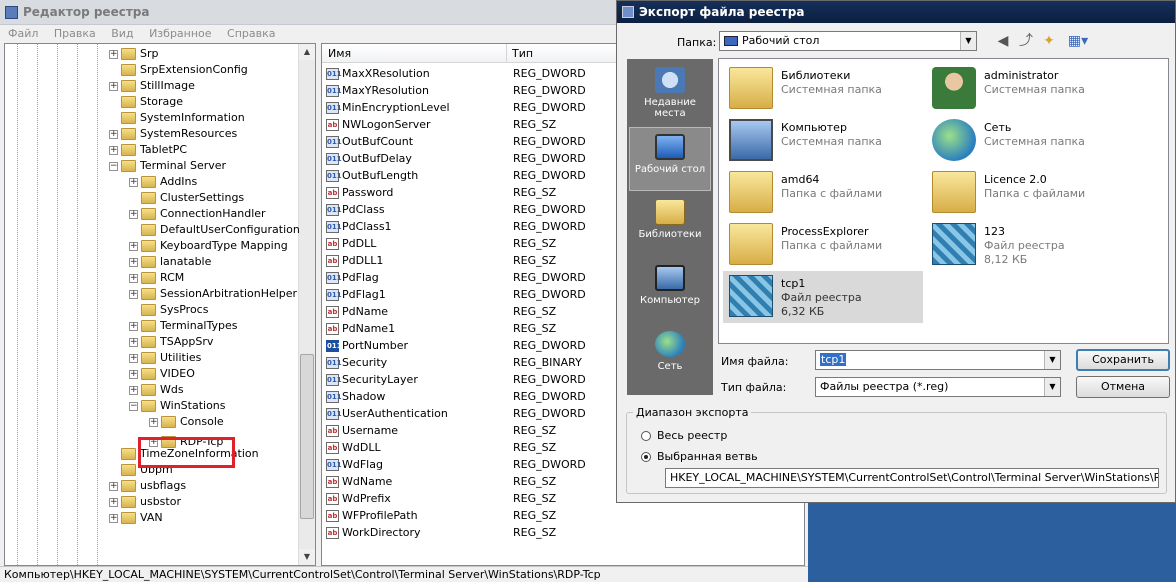 Image resolution: width=1176 pixels, height=582 pixels. I want to click on column-header-type: Тип, so click(522, 53).